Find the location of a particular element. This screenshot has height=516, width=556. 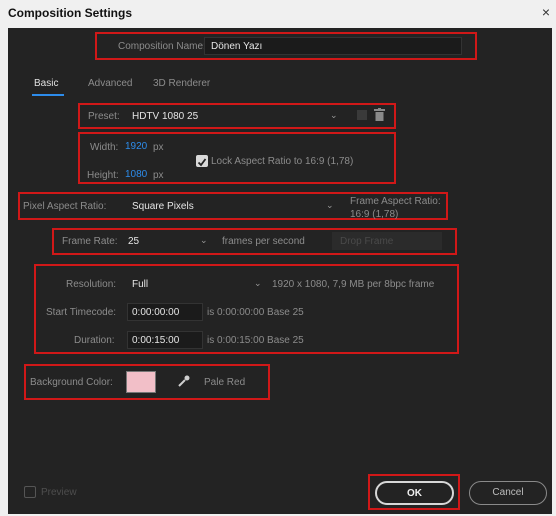

frame-rate-dropdown: 25 ⌄ is located at coordinates (168, 241).